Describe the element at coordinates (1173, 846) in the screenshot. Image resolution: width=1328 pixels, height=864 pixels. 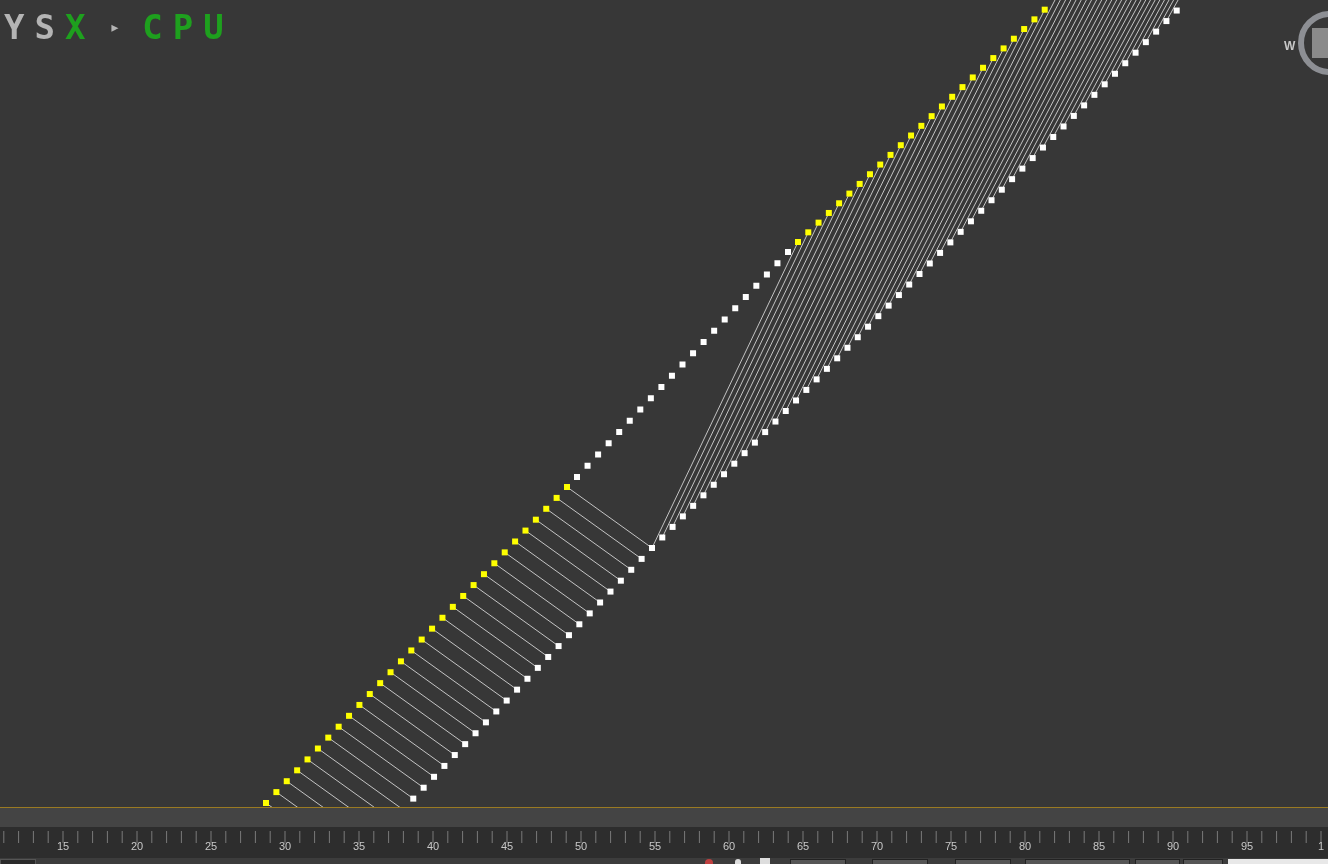
I see `frame-number: 90` at that location.